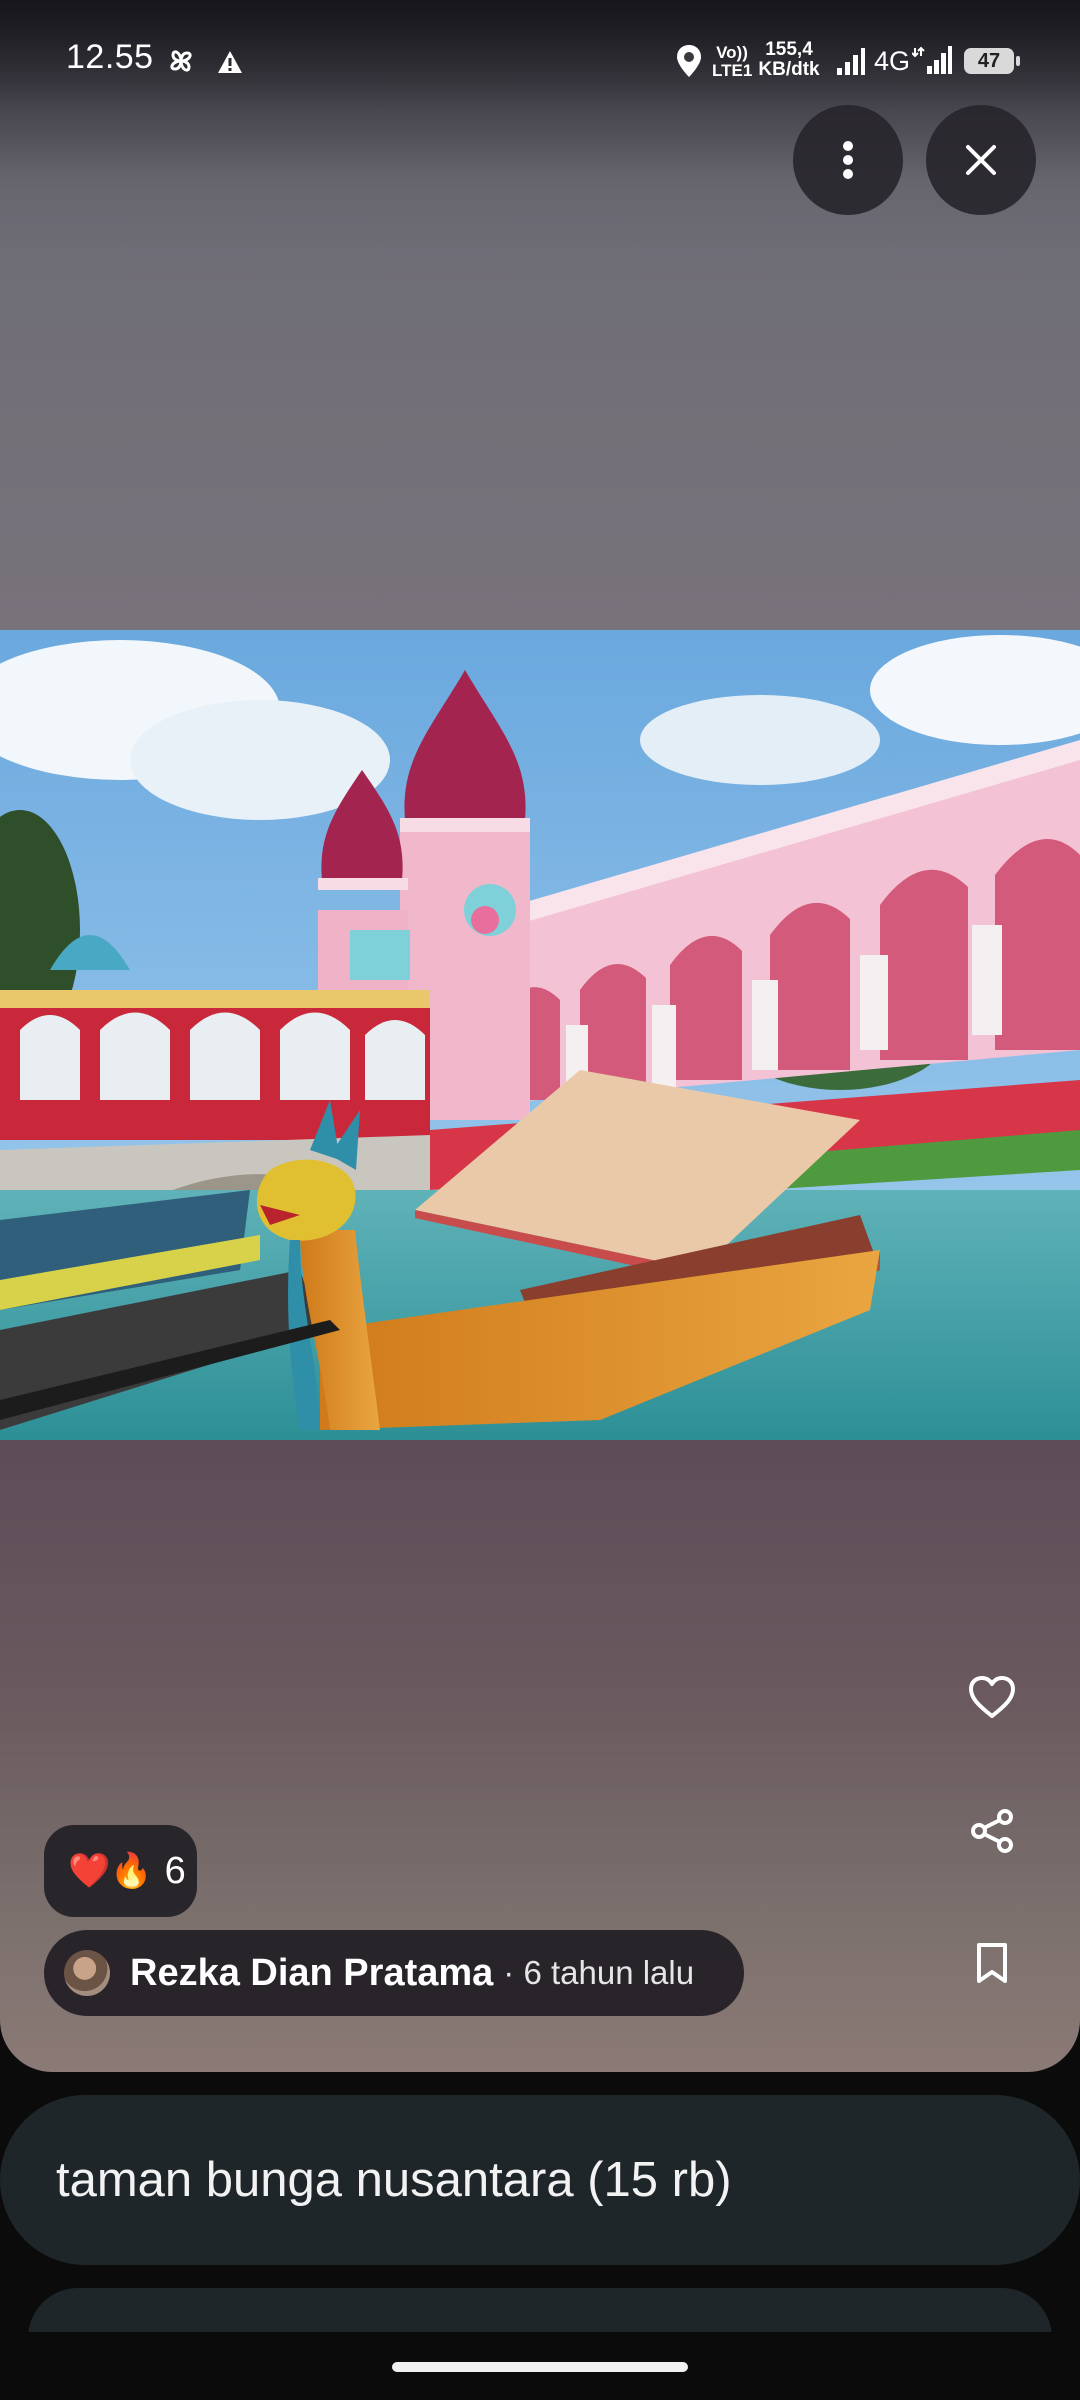  I want to click on caption-card: taman bunga nusantara (15 rb), so click(540, 2180).